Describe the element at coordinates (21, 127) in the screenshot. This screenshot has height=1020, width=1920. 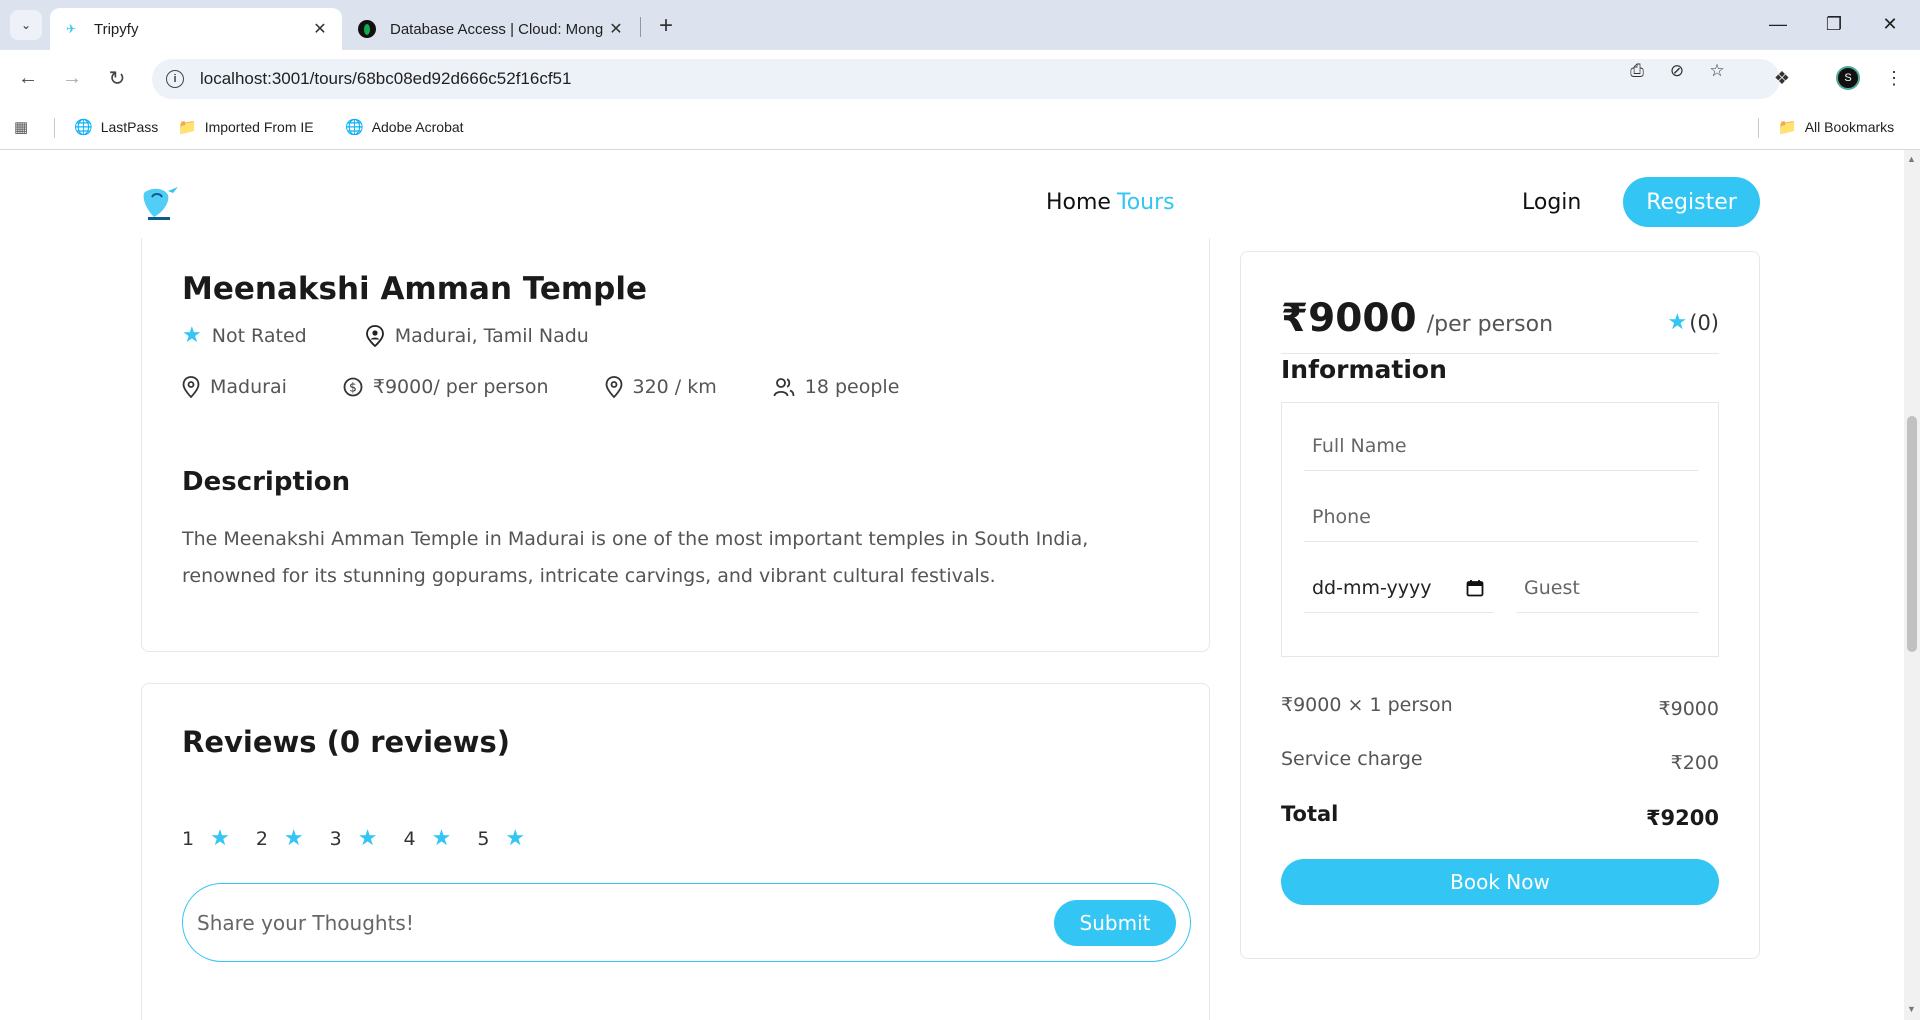
I see `apps-grid-icon: ▦` at that location.